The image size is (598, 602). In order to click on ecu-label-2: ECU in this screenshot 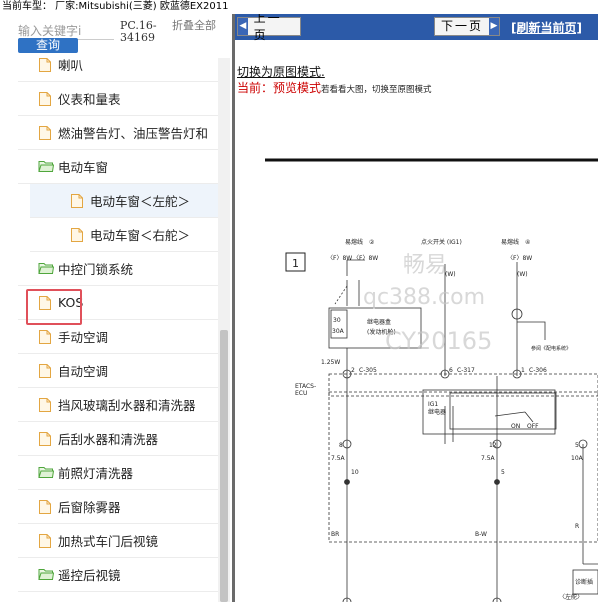, I will do `click(301, 393)`.